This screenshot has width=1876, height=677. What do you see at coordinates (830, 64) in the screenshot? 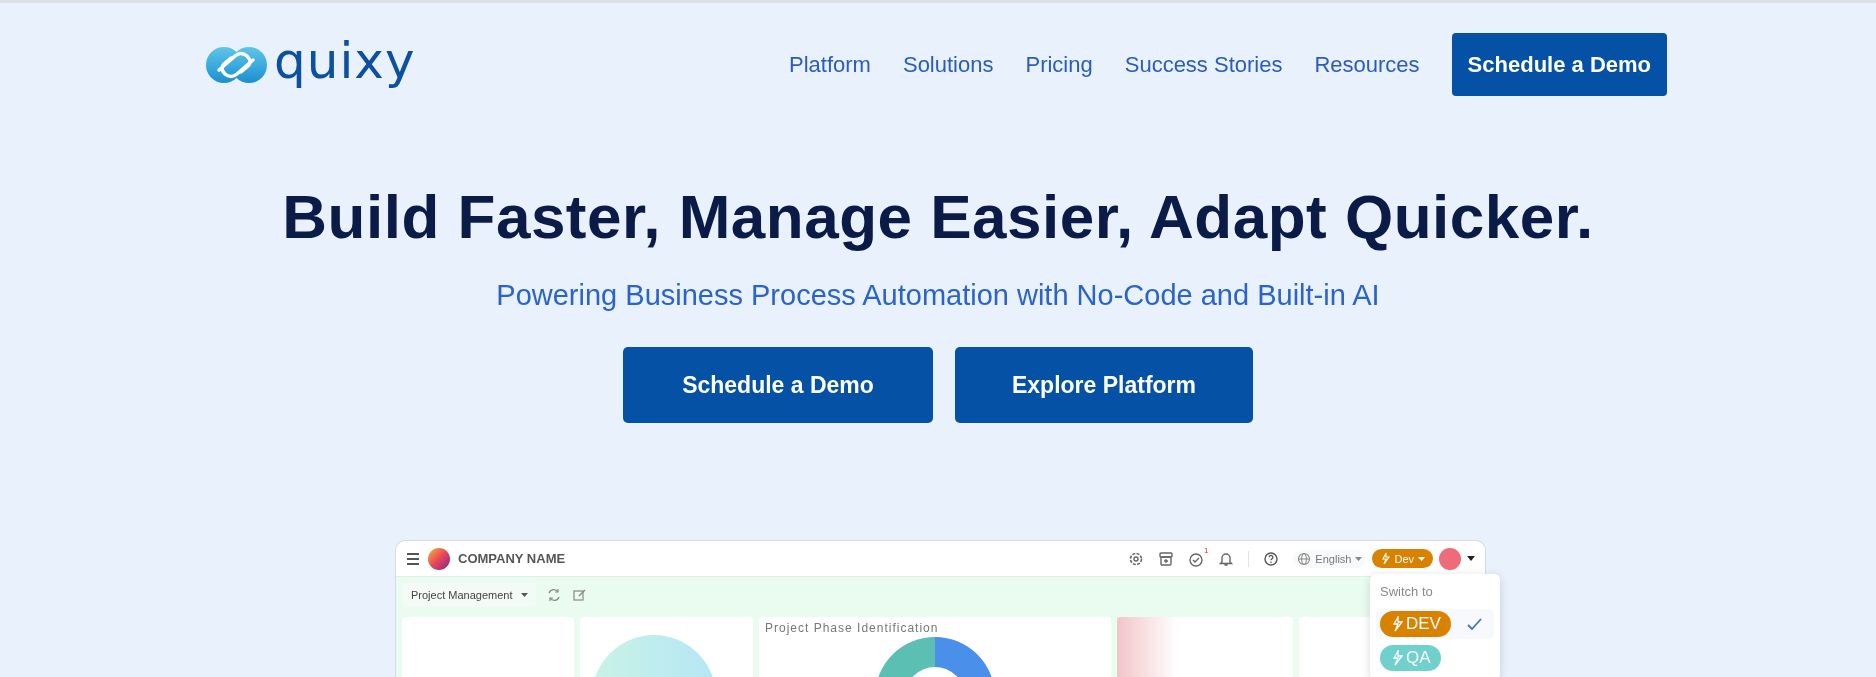
I see `nav-link: Platform` at bounding box center [830, 64].